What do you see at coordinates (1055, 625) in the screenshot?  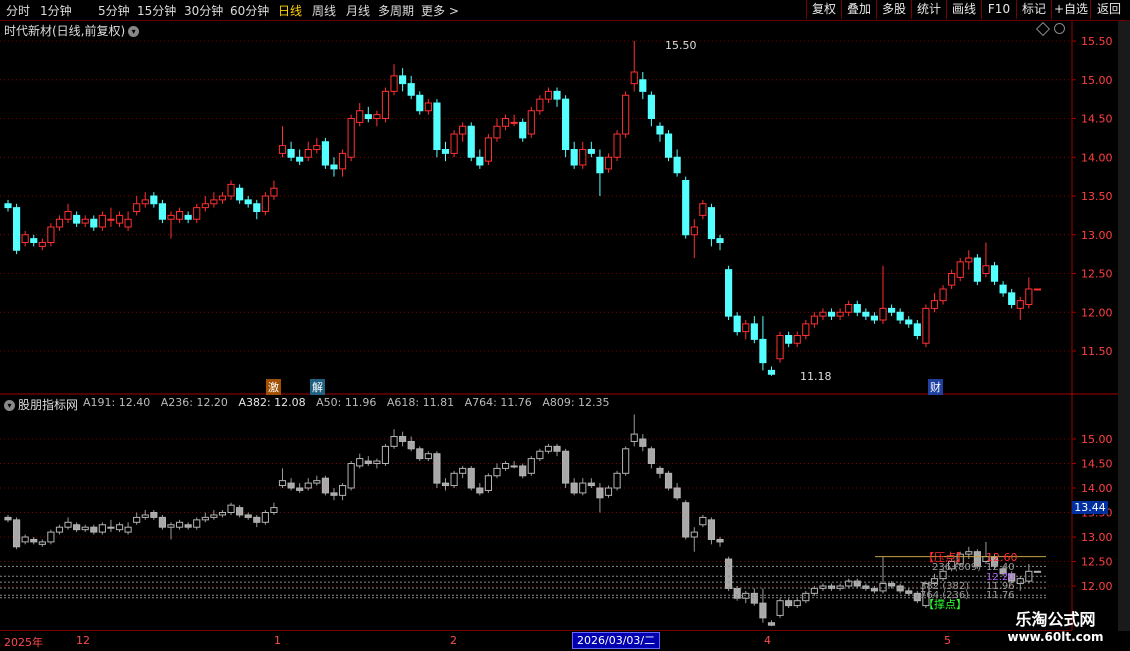 I see `watermark: 乐淘公式网 www.60lt.com` at bounding box center [1055, 625].